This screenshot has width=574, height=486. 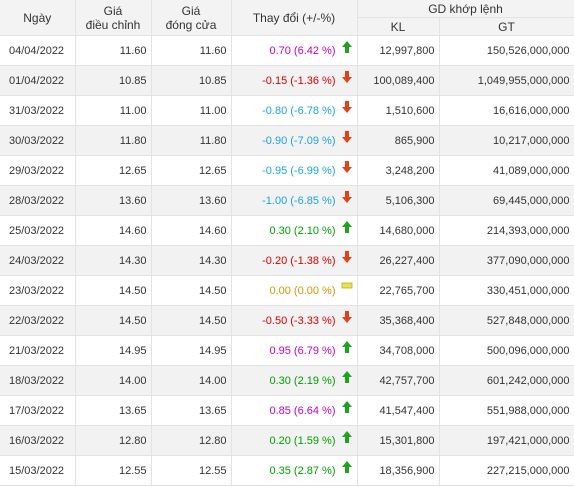 I want to click on header-adjusted-price: Giá điều chỉnh, so click(x=113, y=18).